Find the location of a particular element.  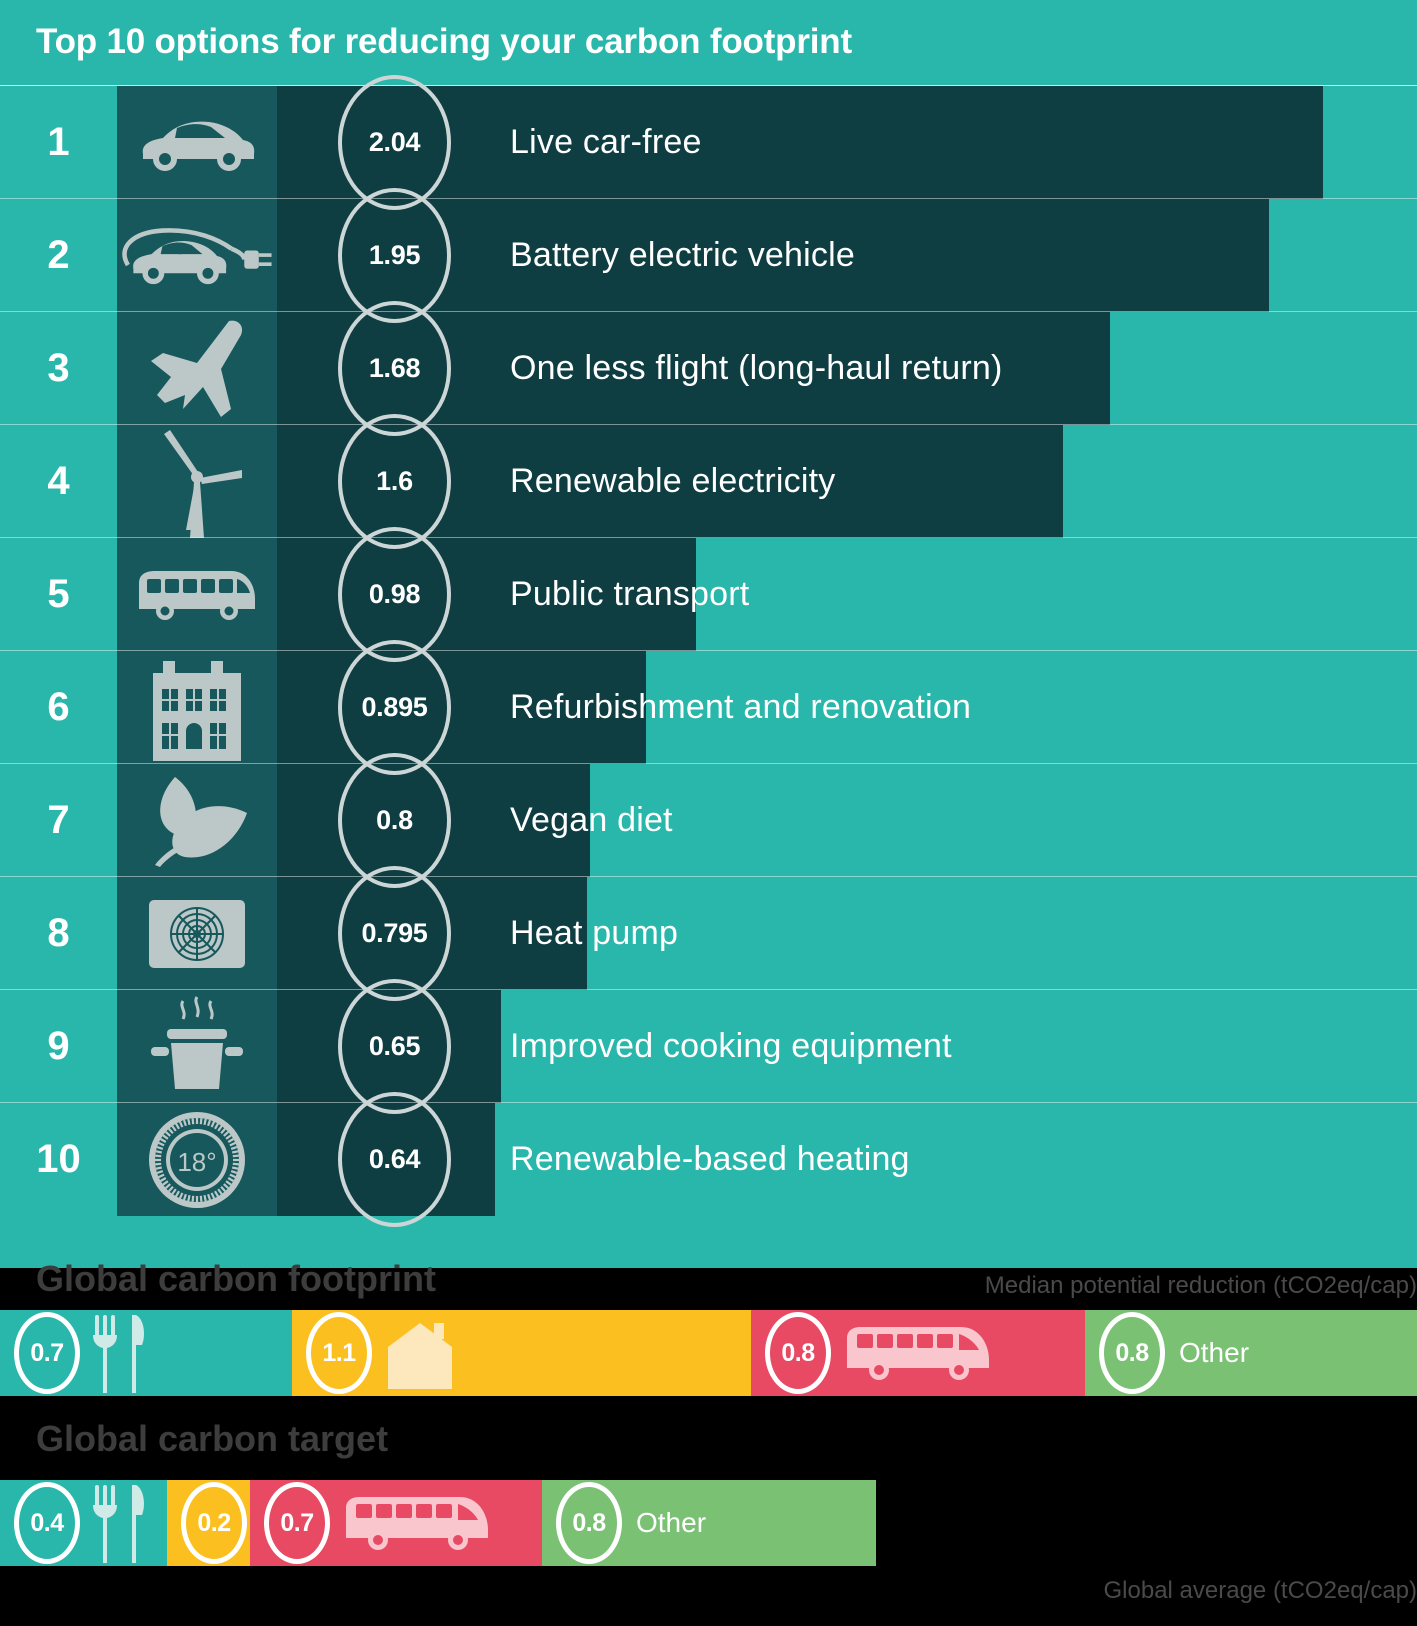

chart-row: 1 2.04 Live car-free is located at coordinates (708, 142).